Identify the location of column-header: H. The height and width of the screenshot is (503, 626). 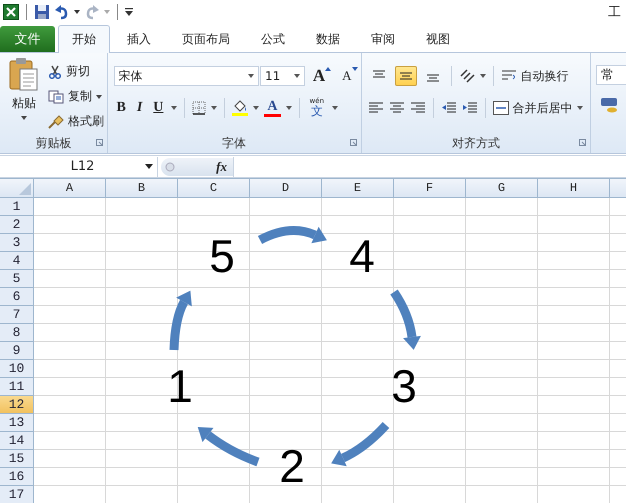
(574, 188).